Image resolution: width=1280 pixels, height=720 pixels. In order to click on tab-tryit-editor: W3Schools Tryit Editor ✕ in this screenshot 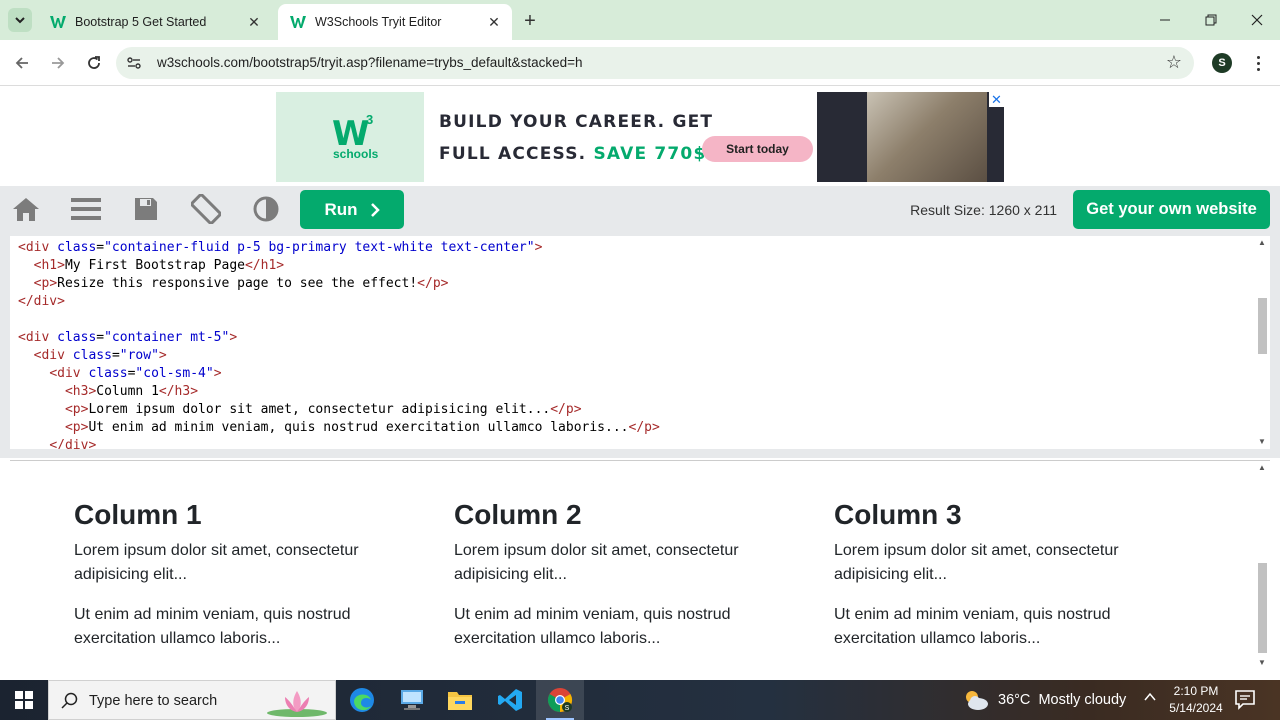, I will do `click(395, 22)`.